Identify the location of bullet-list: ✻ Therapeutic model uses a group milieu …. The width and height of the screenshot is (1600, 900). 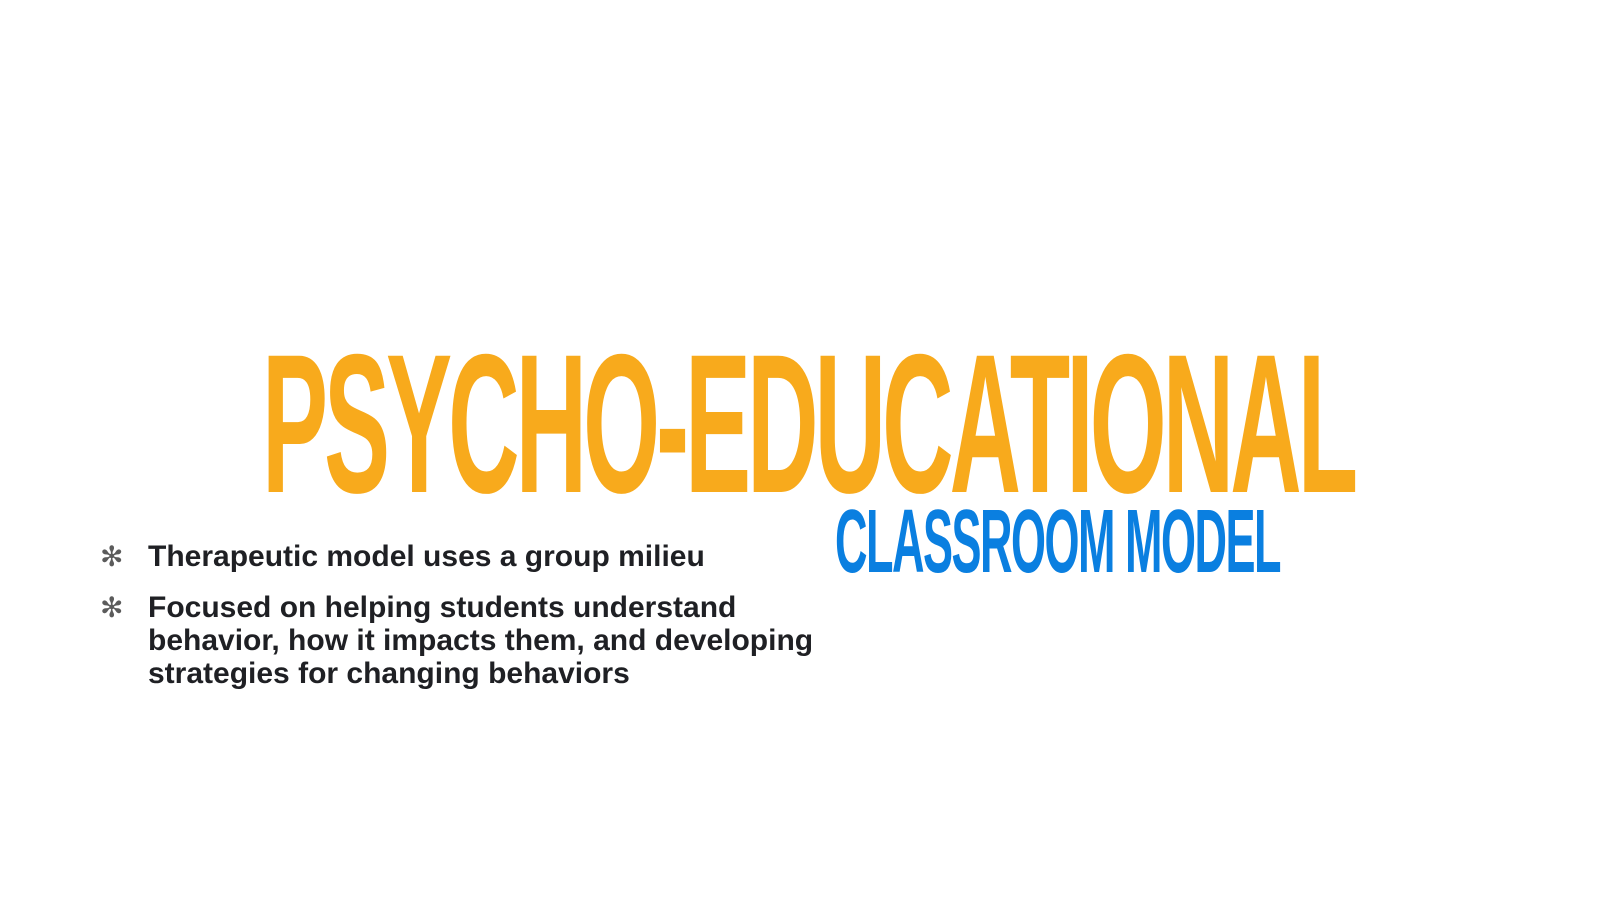
(460, 624).